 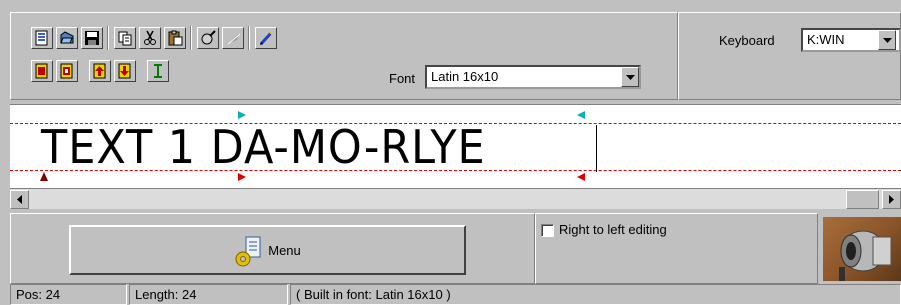 What do you see at coordinates (826, 39) in the screenshot?
I see `keyboard-select-value: K:WIN` at bounding box center [826, 39].